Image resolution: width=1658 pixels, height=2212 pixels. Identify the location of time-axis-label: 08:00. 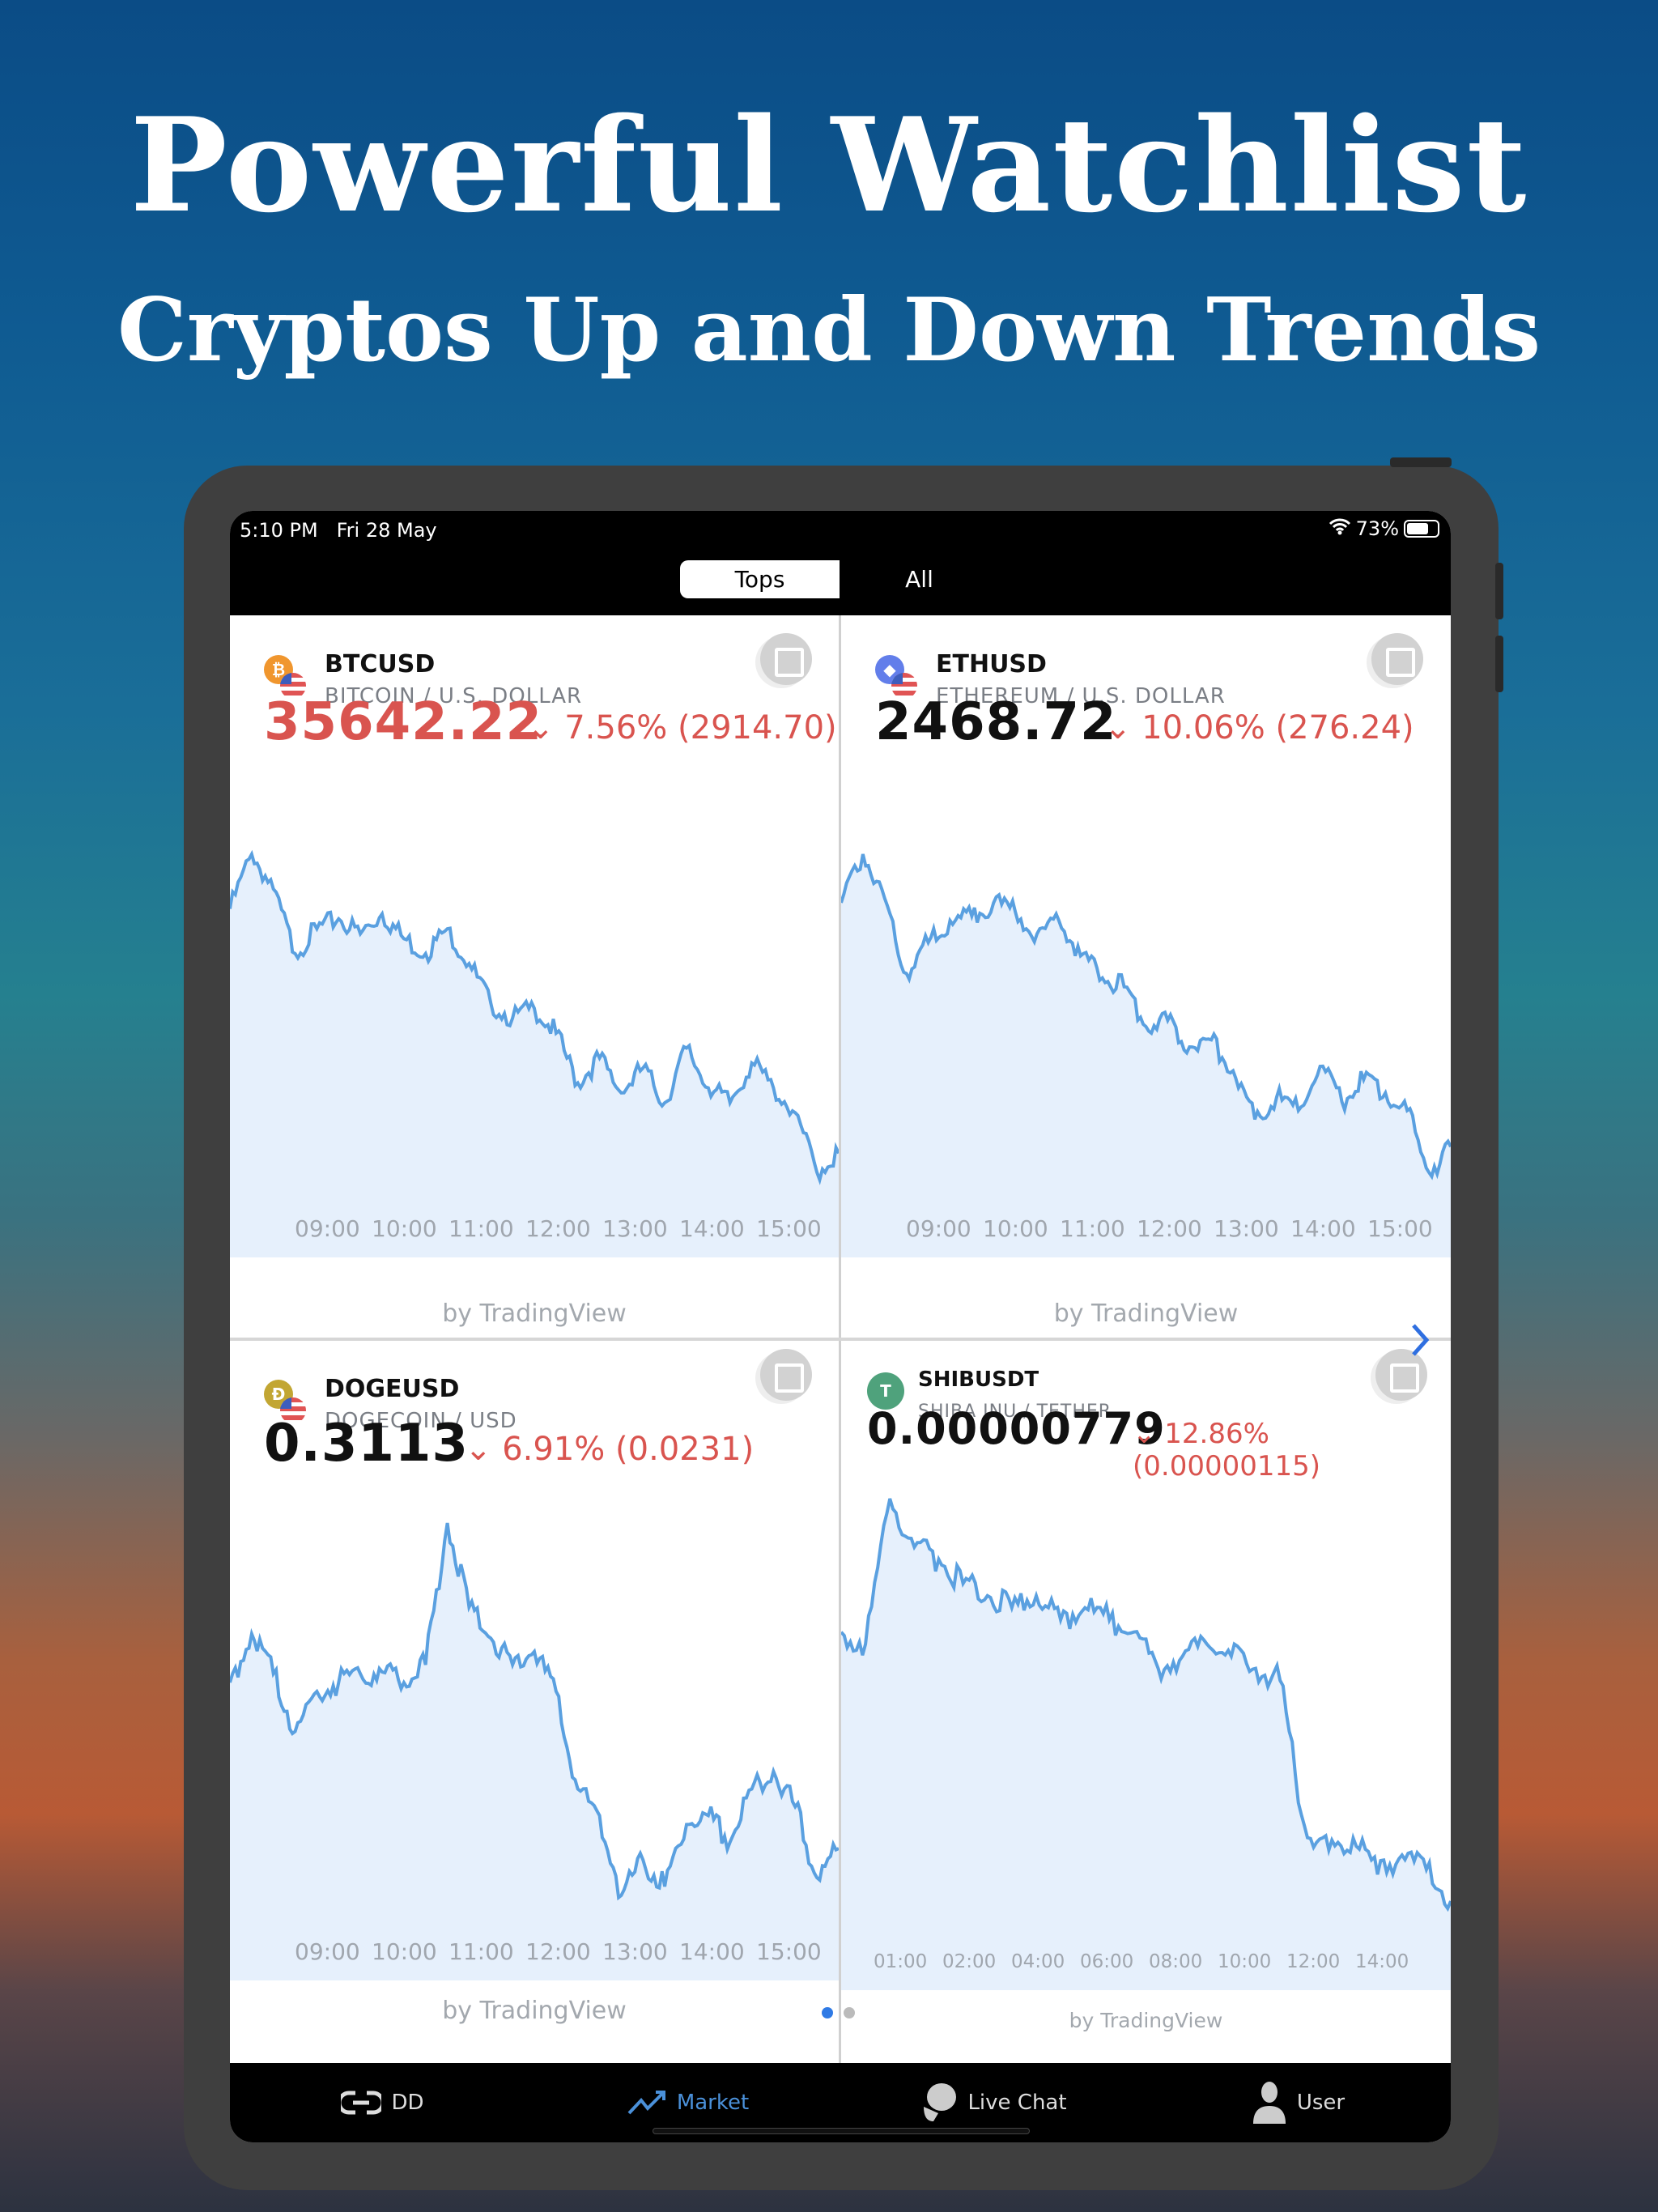
(1176, 1962).